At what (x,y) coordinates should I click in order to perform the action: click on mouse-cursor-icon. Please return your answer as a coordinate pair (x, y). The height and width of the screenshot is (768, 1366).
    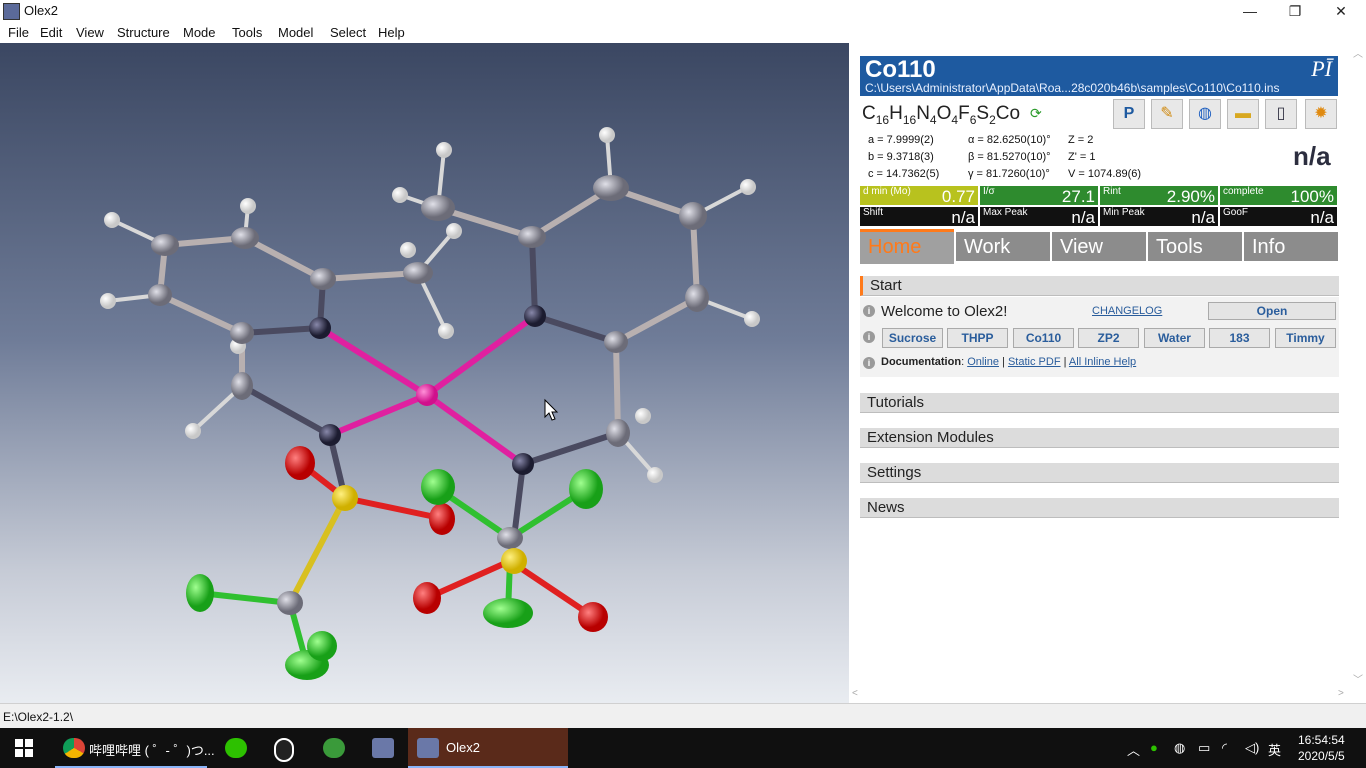
    Looking at the image, I should click on (551, 409).